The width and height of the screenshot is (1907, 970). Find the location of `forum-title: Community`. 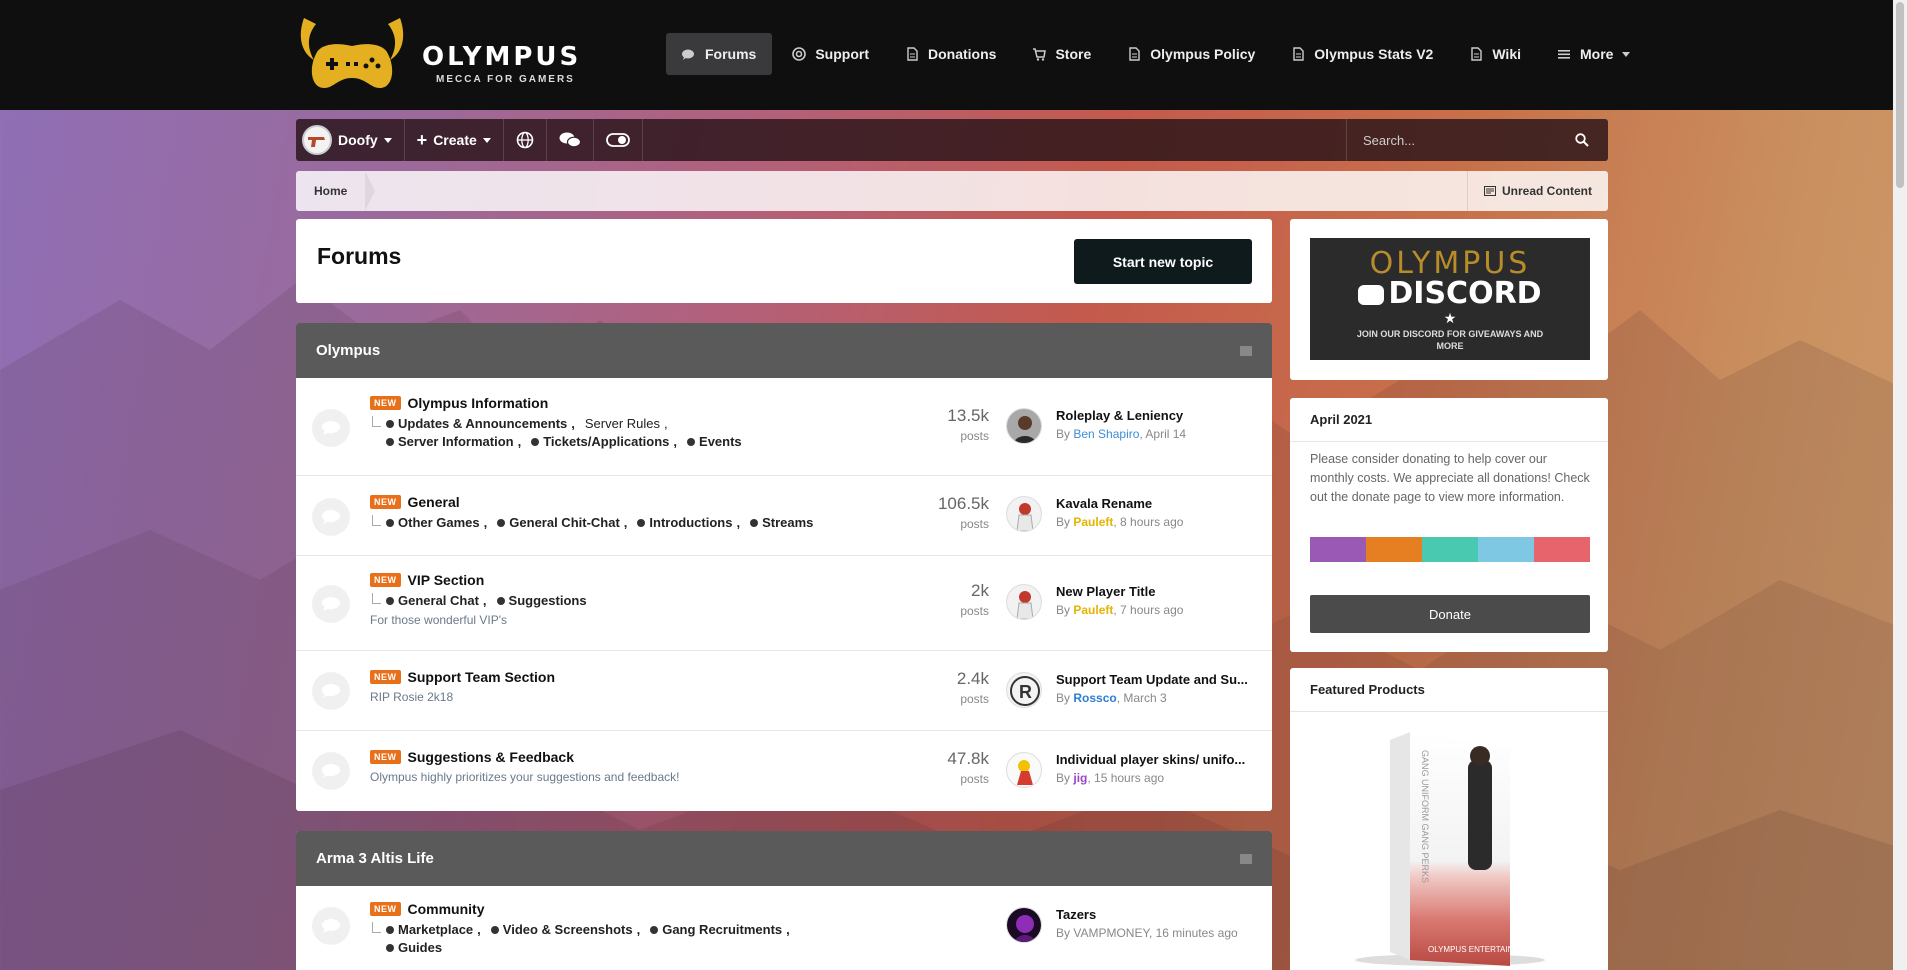

forum-title: Community is located at coordinates (446, 909).